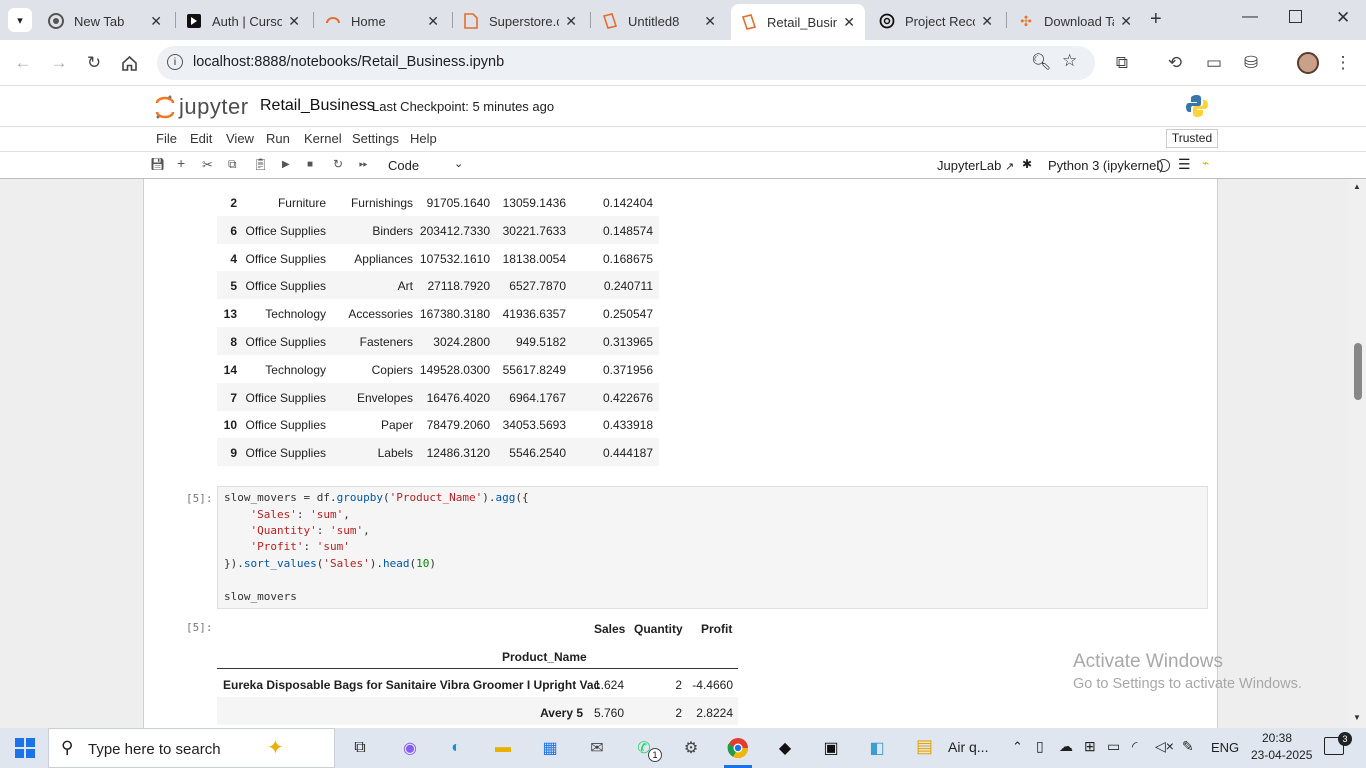  Describe the element at coordinates (129, 63) in the screenshot. I see `home-button` at that location.